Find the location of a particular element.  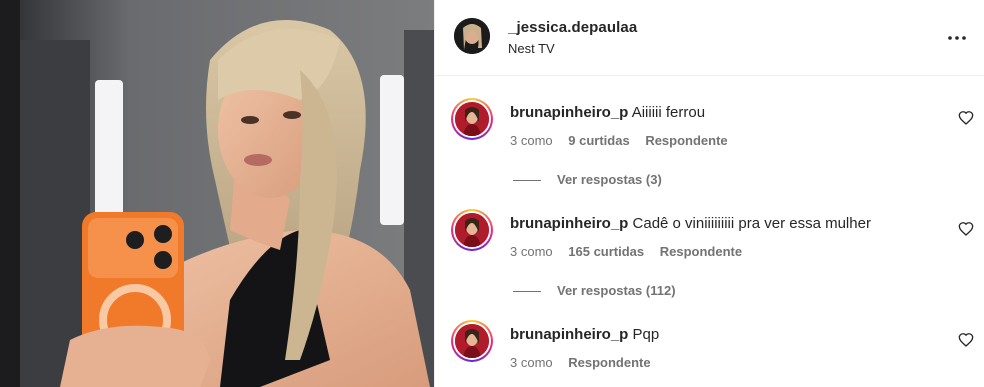

comment-likes: 9 curtidas is located at coordinates (598, 140).